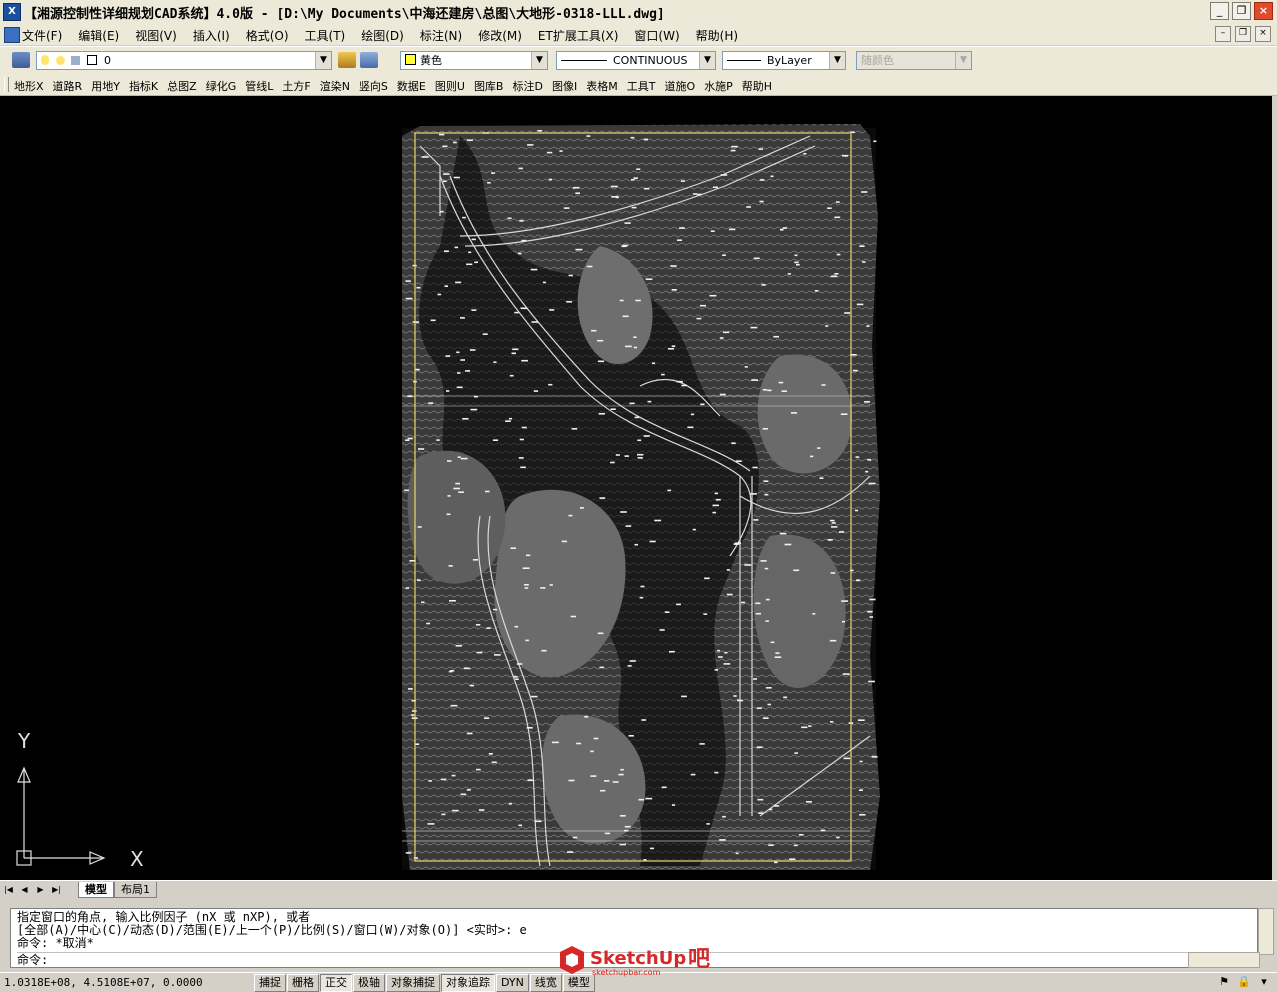 Image resolution: width=1277 pixels, height=992 pixels. What do you see at coordinates (411, 86) in the screenshot?
I see `command-menu-item: 数据E` at bounding box center [411, 86].